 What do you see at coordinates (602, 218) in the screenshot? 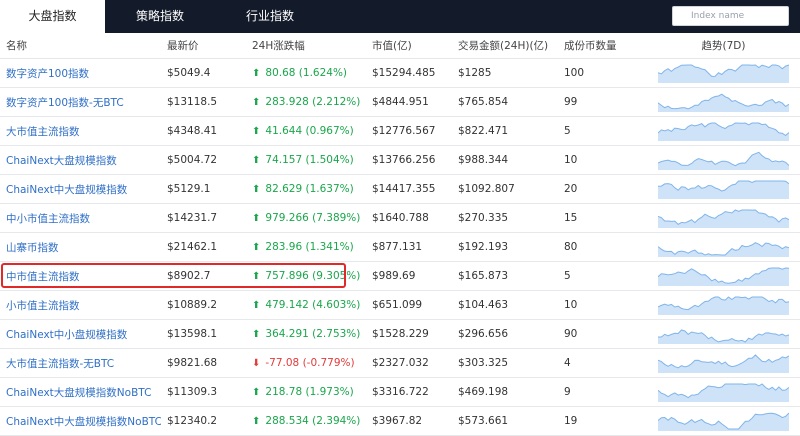
I see `cell-count: 15` at bounding box center [602, 218].